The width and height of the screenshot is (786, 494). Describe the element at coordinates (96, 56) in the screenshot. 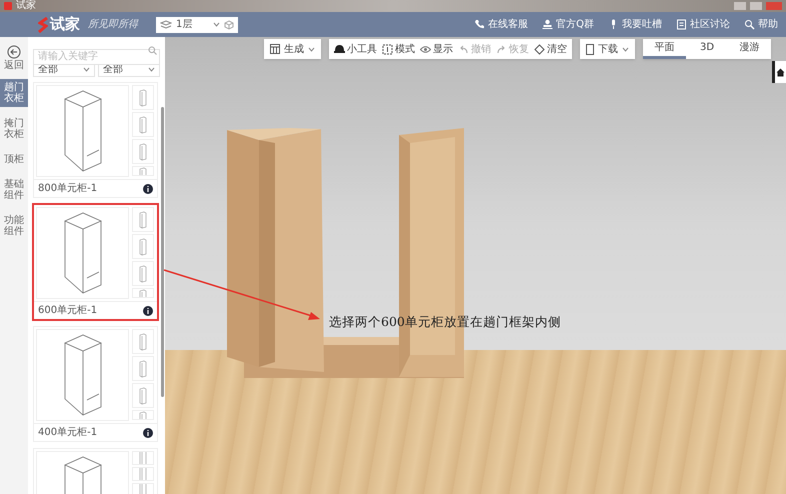

I see `search-field: 请输入关键字` at that location.